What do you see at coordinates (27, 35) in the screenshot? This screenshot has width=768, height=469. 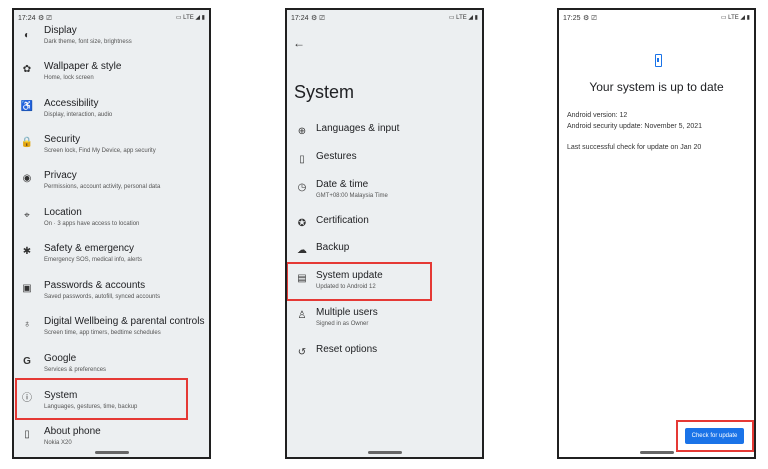 I see `display-icon: ◐` at bounding box center [27, 35].